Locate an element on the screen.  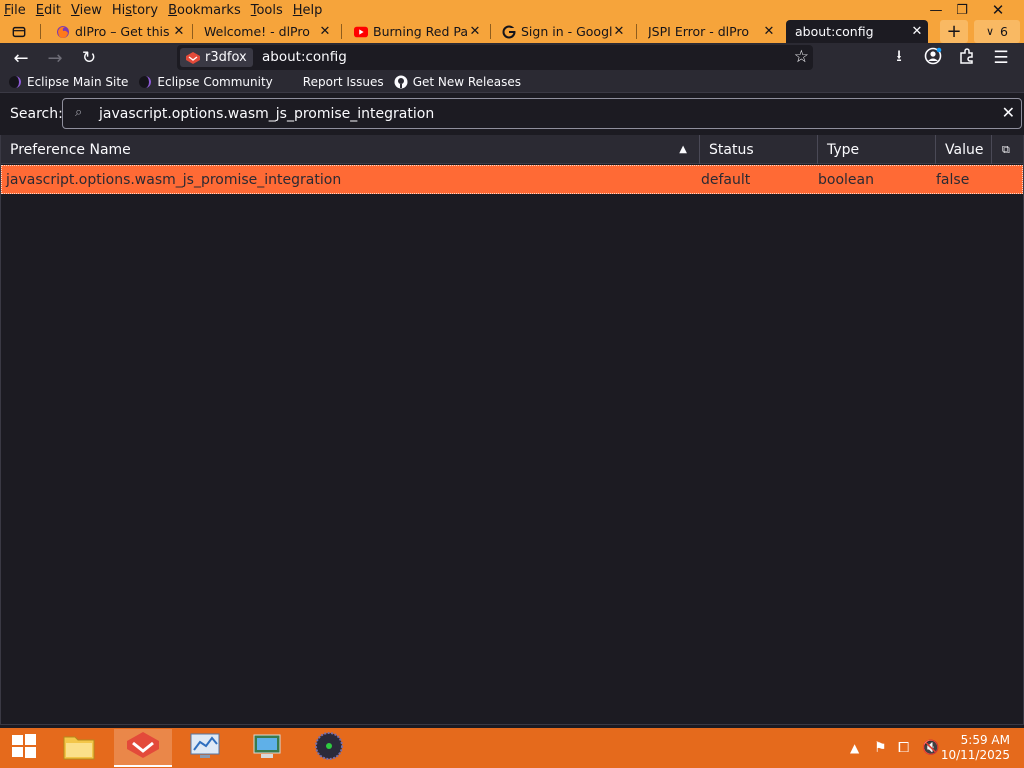
folder-icon is located at coordinates (79, 748).